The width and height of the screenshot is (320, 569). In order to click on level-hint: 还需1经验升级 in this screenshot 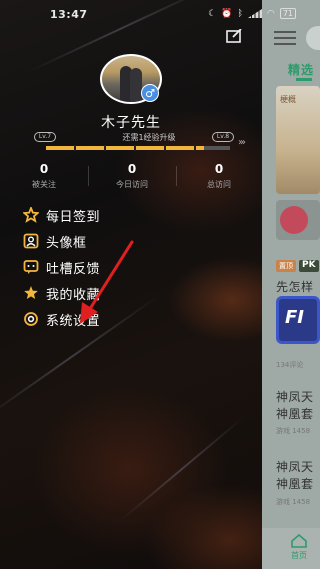, I will do `click(149, 137)`.